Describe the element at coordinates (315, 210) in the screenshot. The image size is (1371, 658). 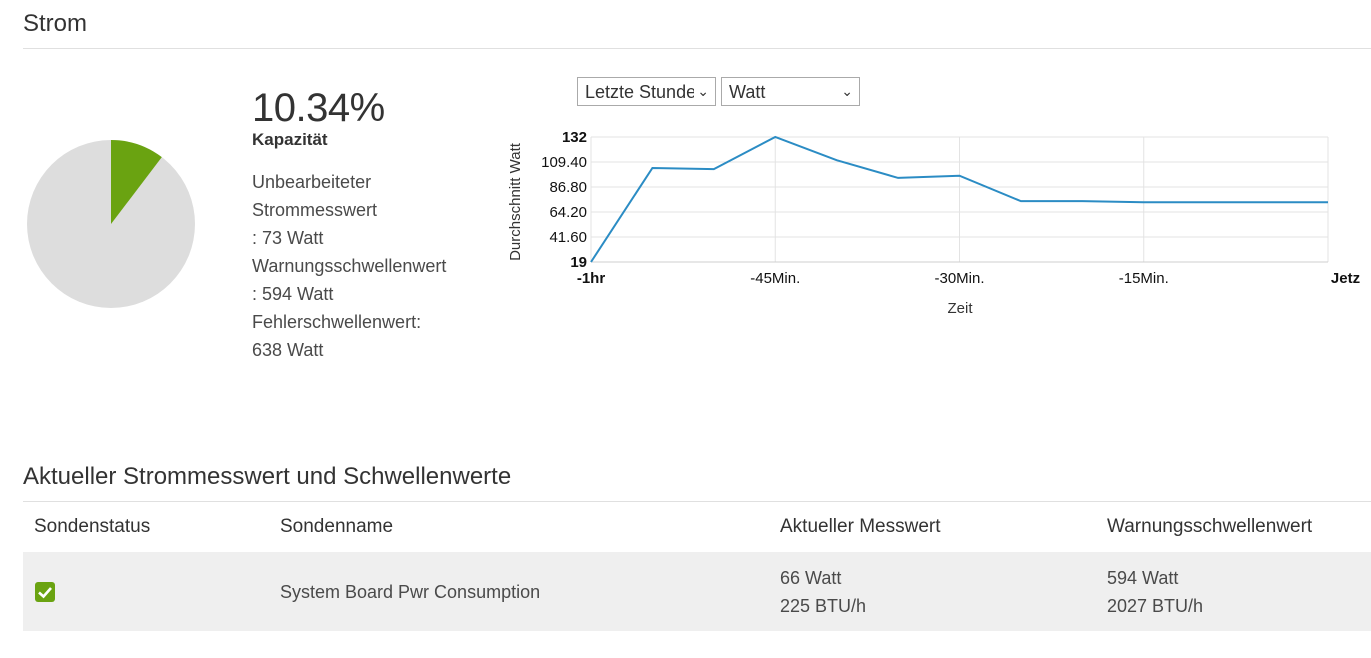
I see `raw-reading-label-2: Strommesswert` at that location.